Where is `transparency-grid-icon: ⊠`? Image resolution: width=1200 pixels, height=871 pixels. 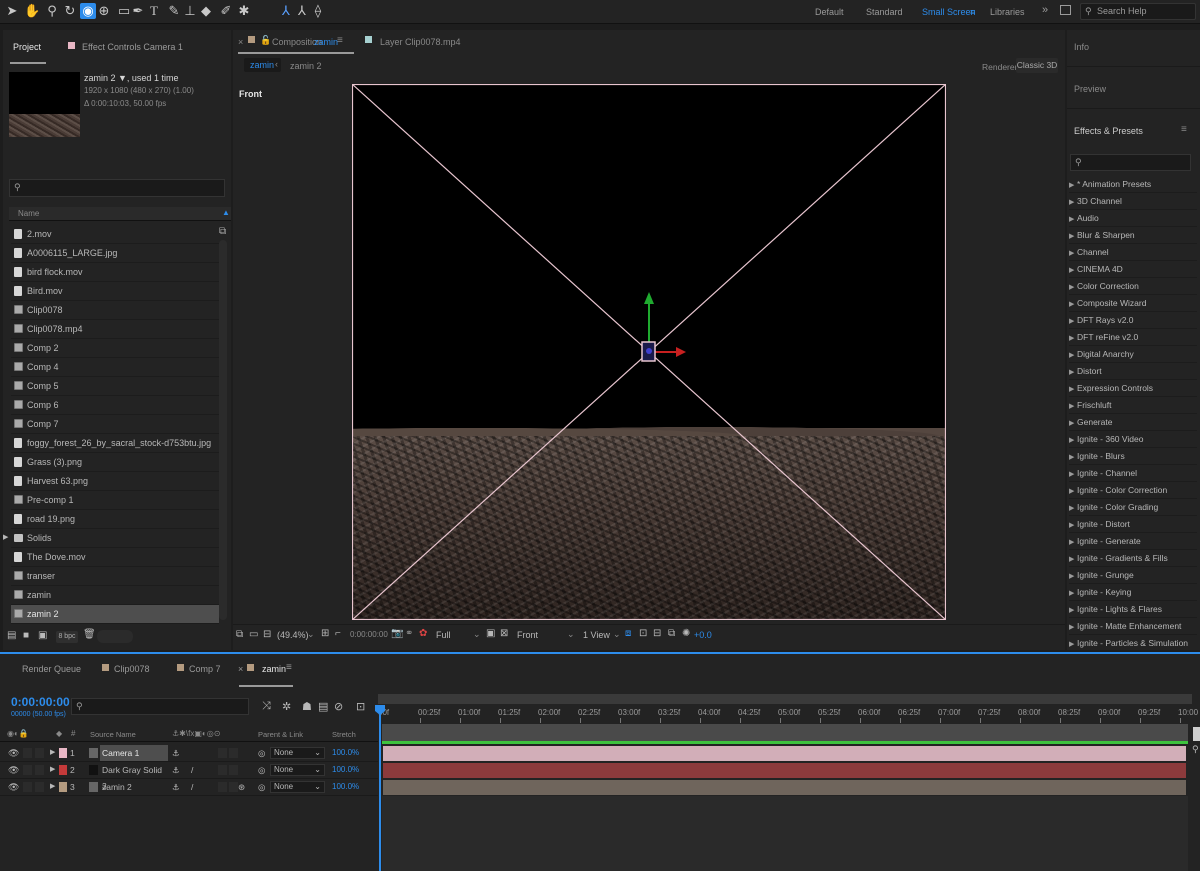 transparency-grid-icon: ⊠ is located at coordinates (504, 633).